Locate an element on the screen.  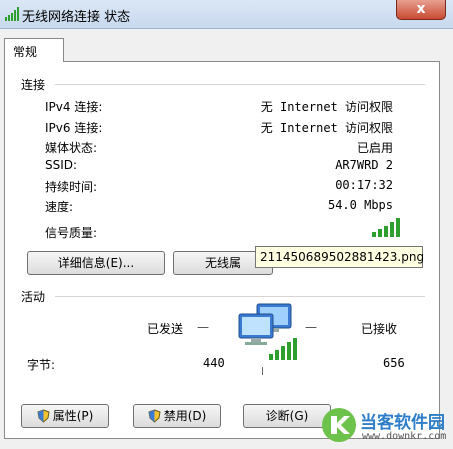
sent-label: 已发送 is located at coordinates (165, 329).